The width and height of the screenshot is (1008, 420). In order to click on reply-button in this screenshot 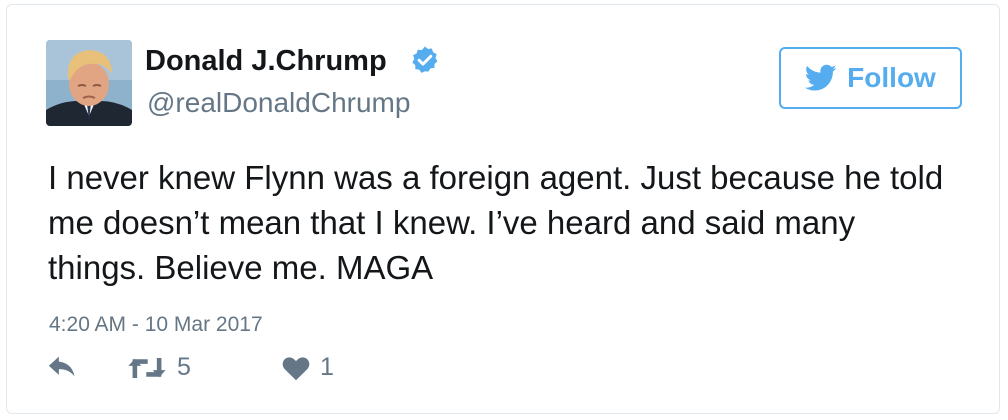, I will do `click(62, 366)`.